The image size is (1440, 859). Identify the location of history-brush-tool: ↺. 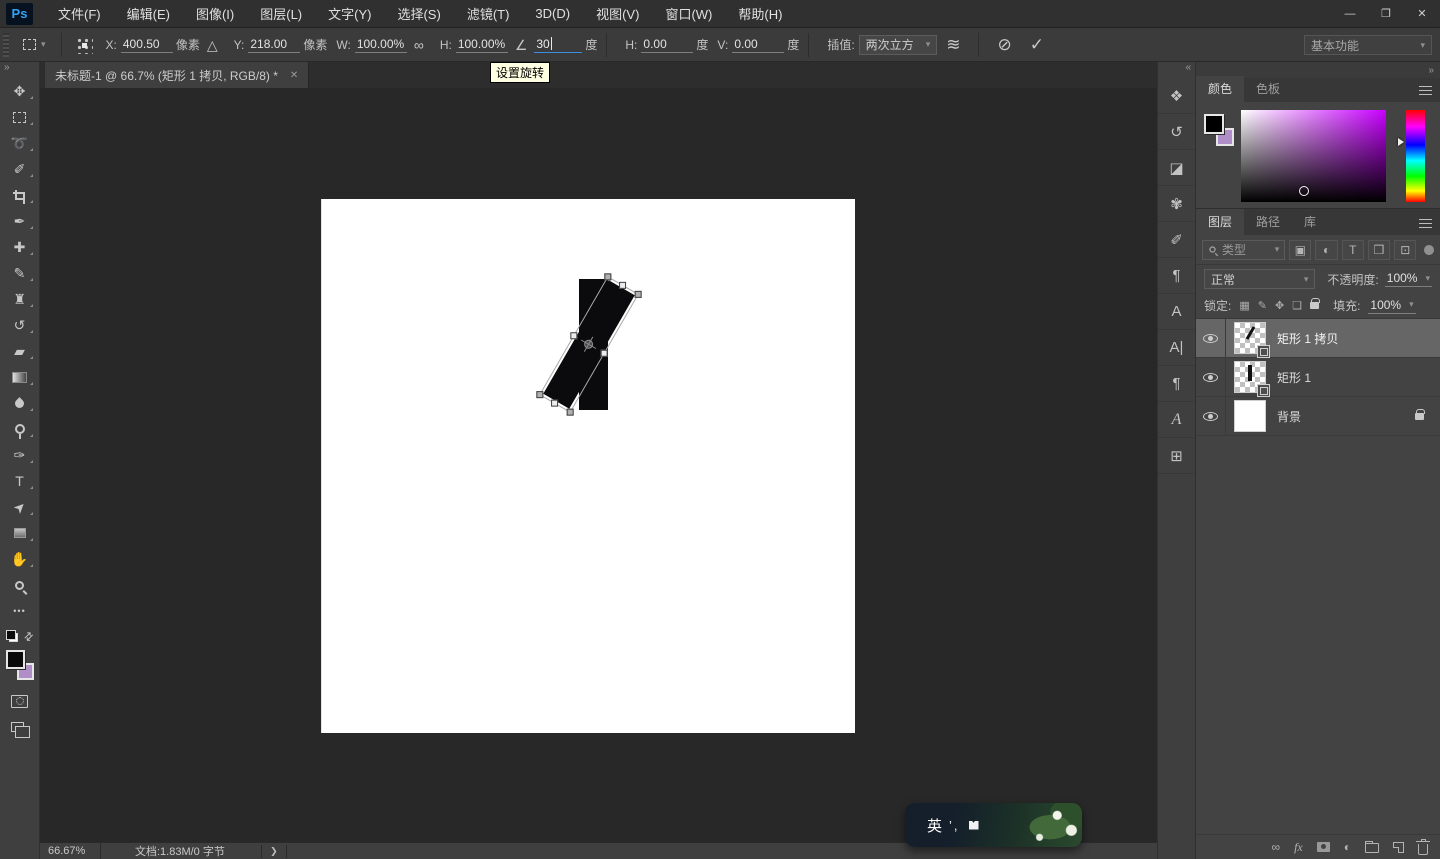
(20, 325).